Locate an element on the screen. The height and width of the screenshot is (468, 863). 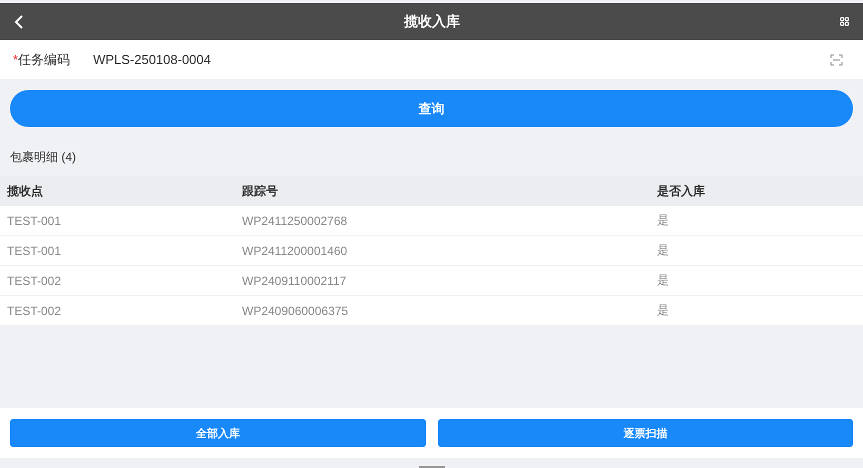
field-label: 任务编码 is located at coordinates (45, 59).